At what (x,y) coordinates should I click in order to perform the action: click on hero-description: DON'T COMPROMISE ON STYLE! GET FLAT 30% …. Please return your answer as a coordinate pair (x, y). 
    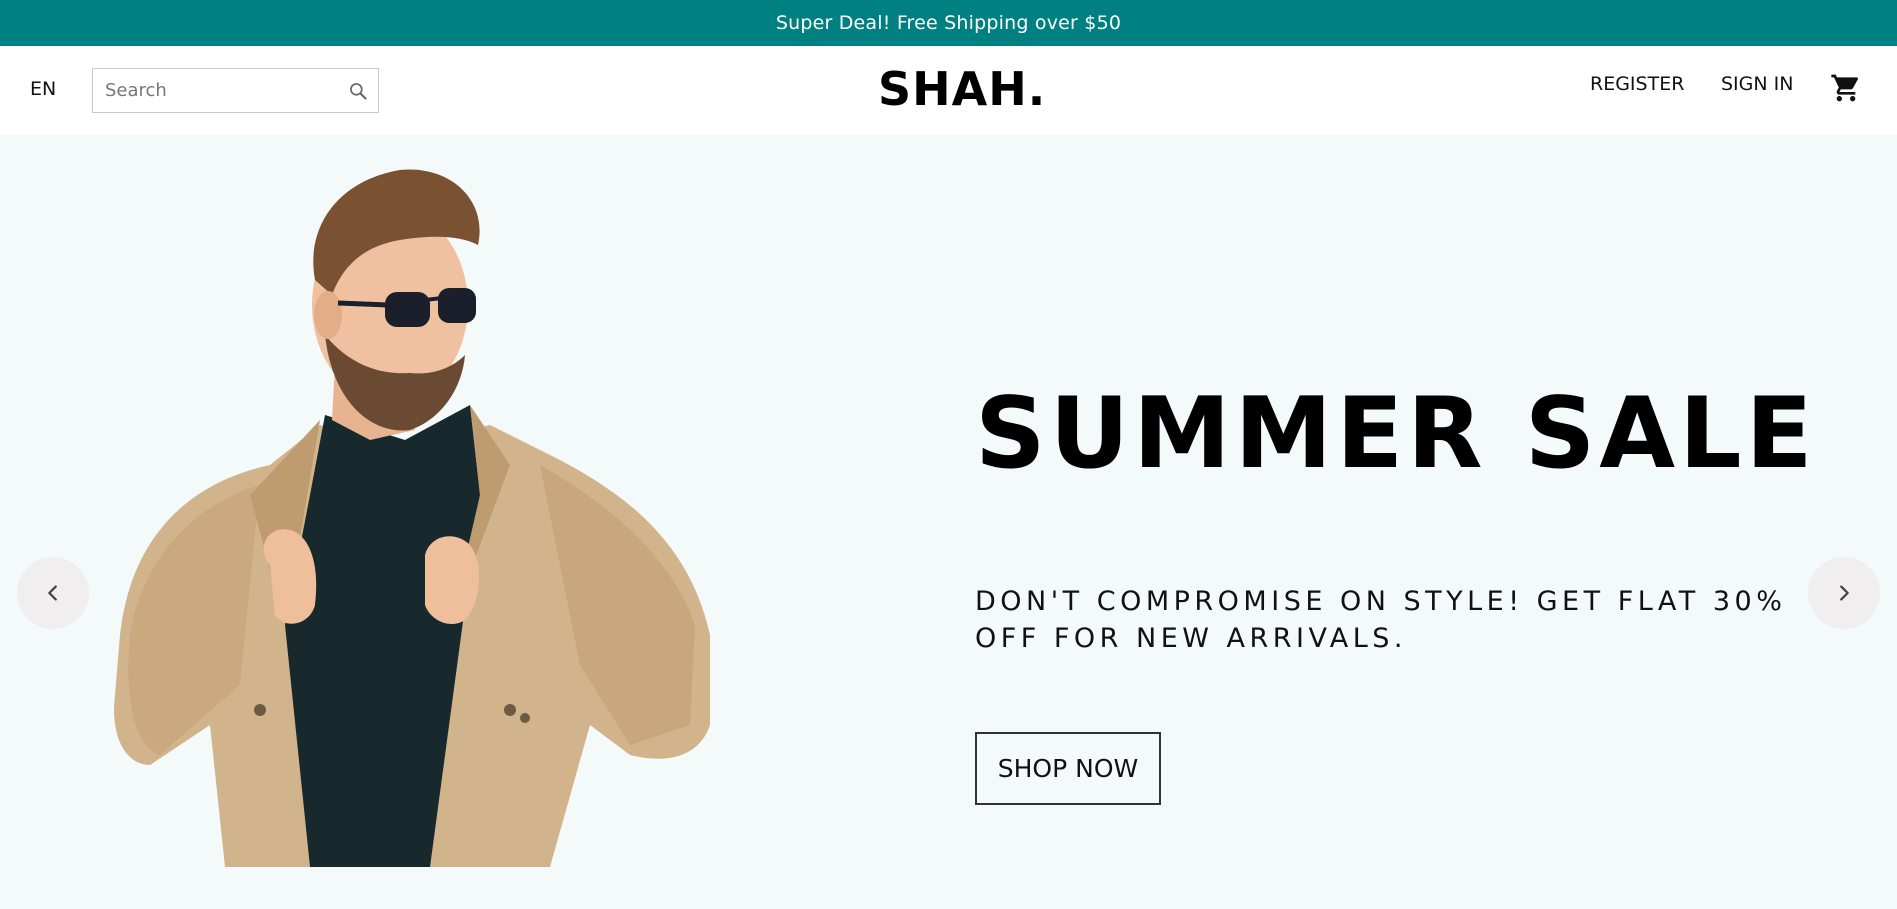
    Looking at the image, I should click on (1381, 620).